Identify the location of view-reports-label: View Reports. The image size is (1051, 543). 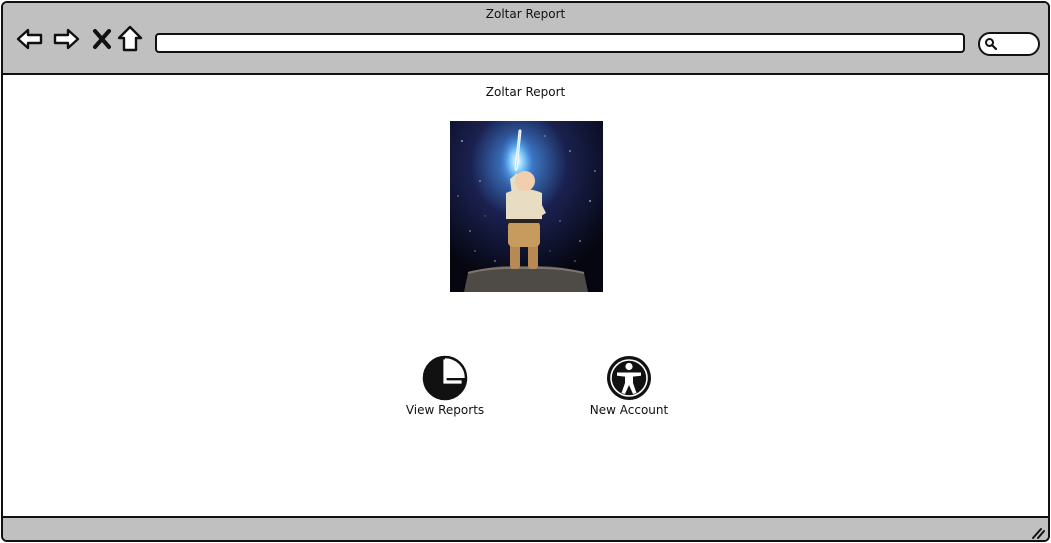
(445, 410).